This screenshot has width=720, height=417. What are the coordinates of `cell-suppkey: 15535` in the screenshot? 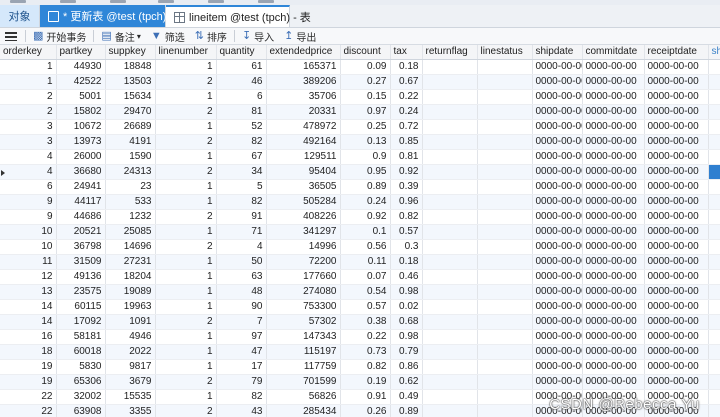 It's located at (130, 397).